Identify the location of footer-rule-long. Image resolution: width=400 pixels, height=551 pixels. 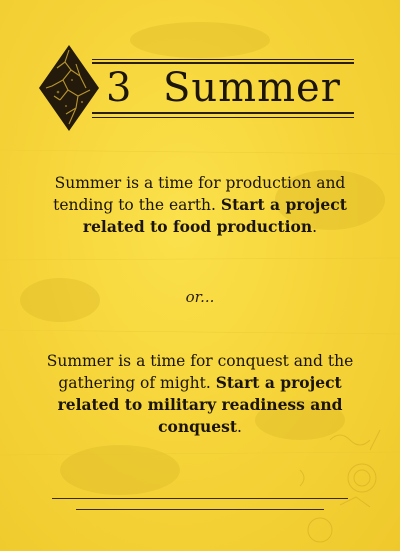
(200, 498).